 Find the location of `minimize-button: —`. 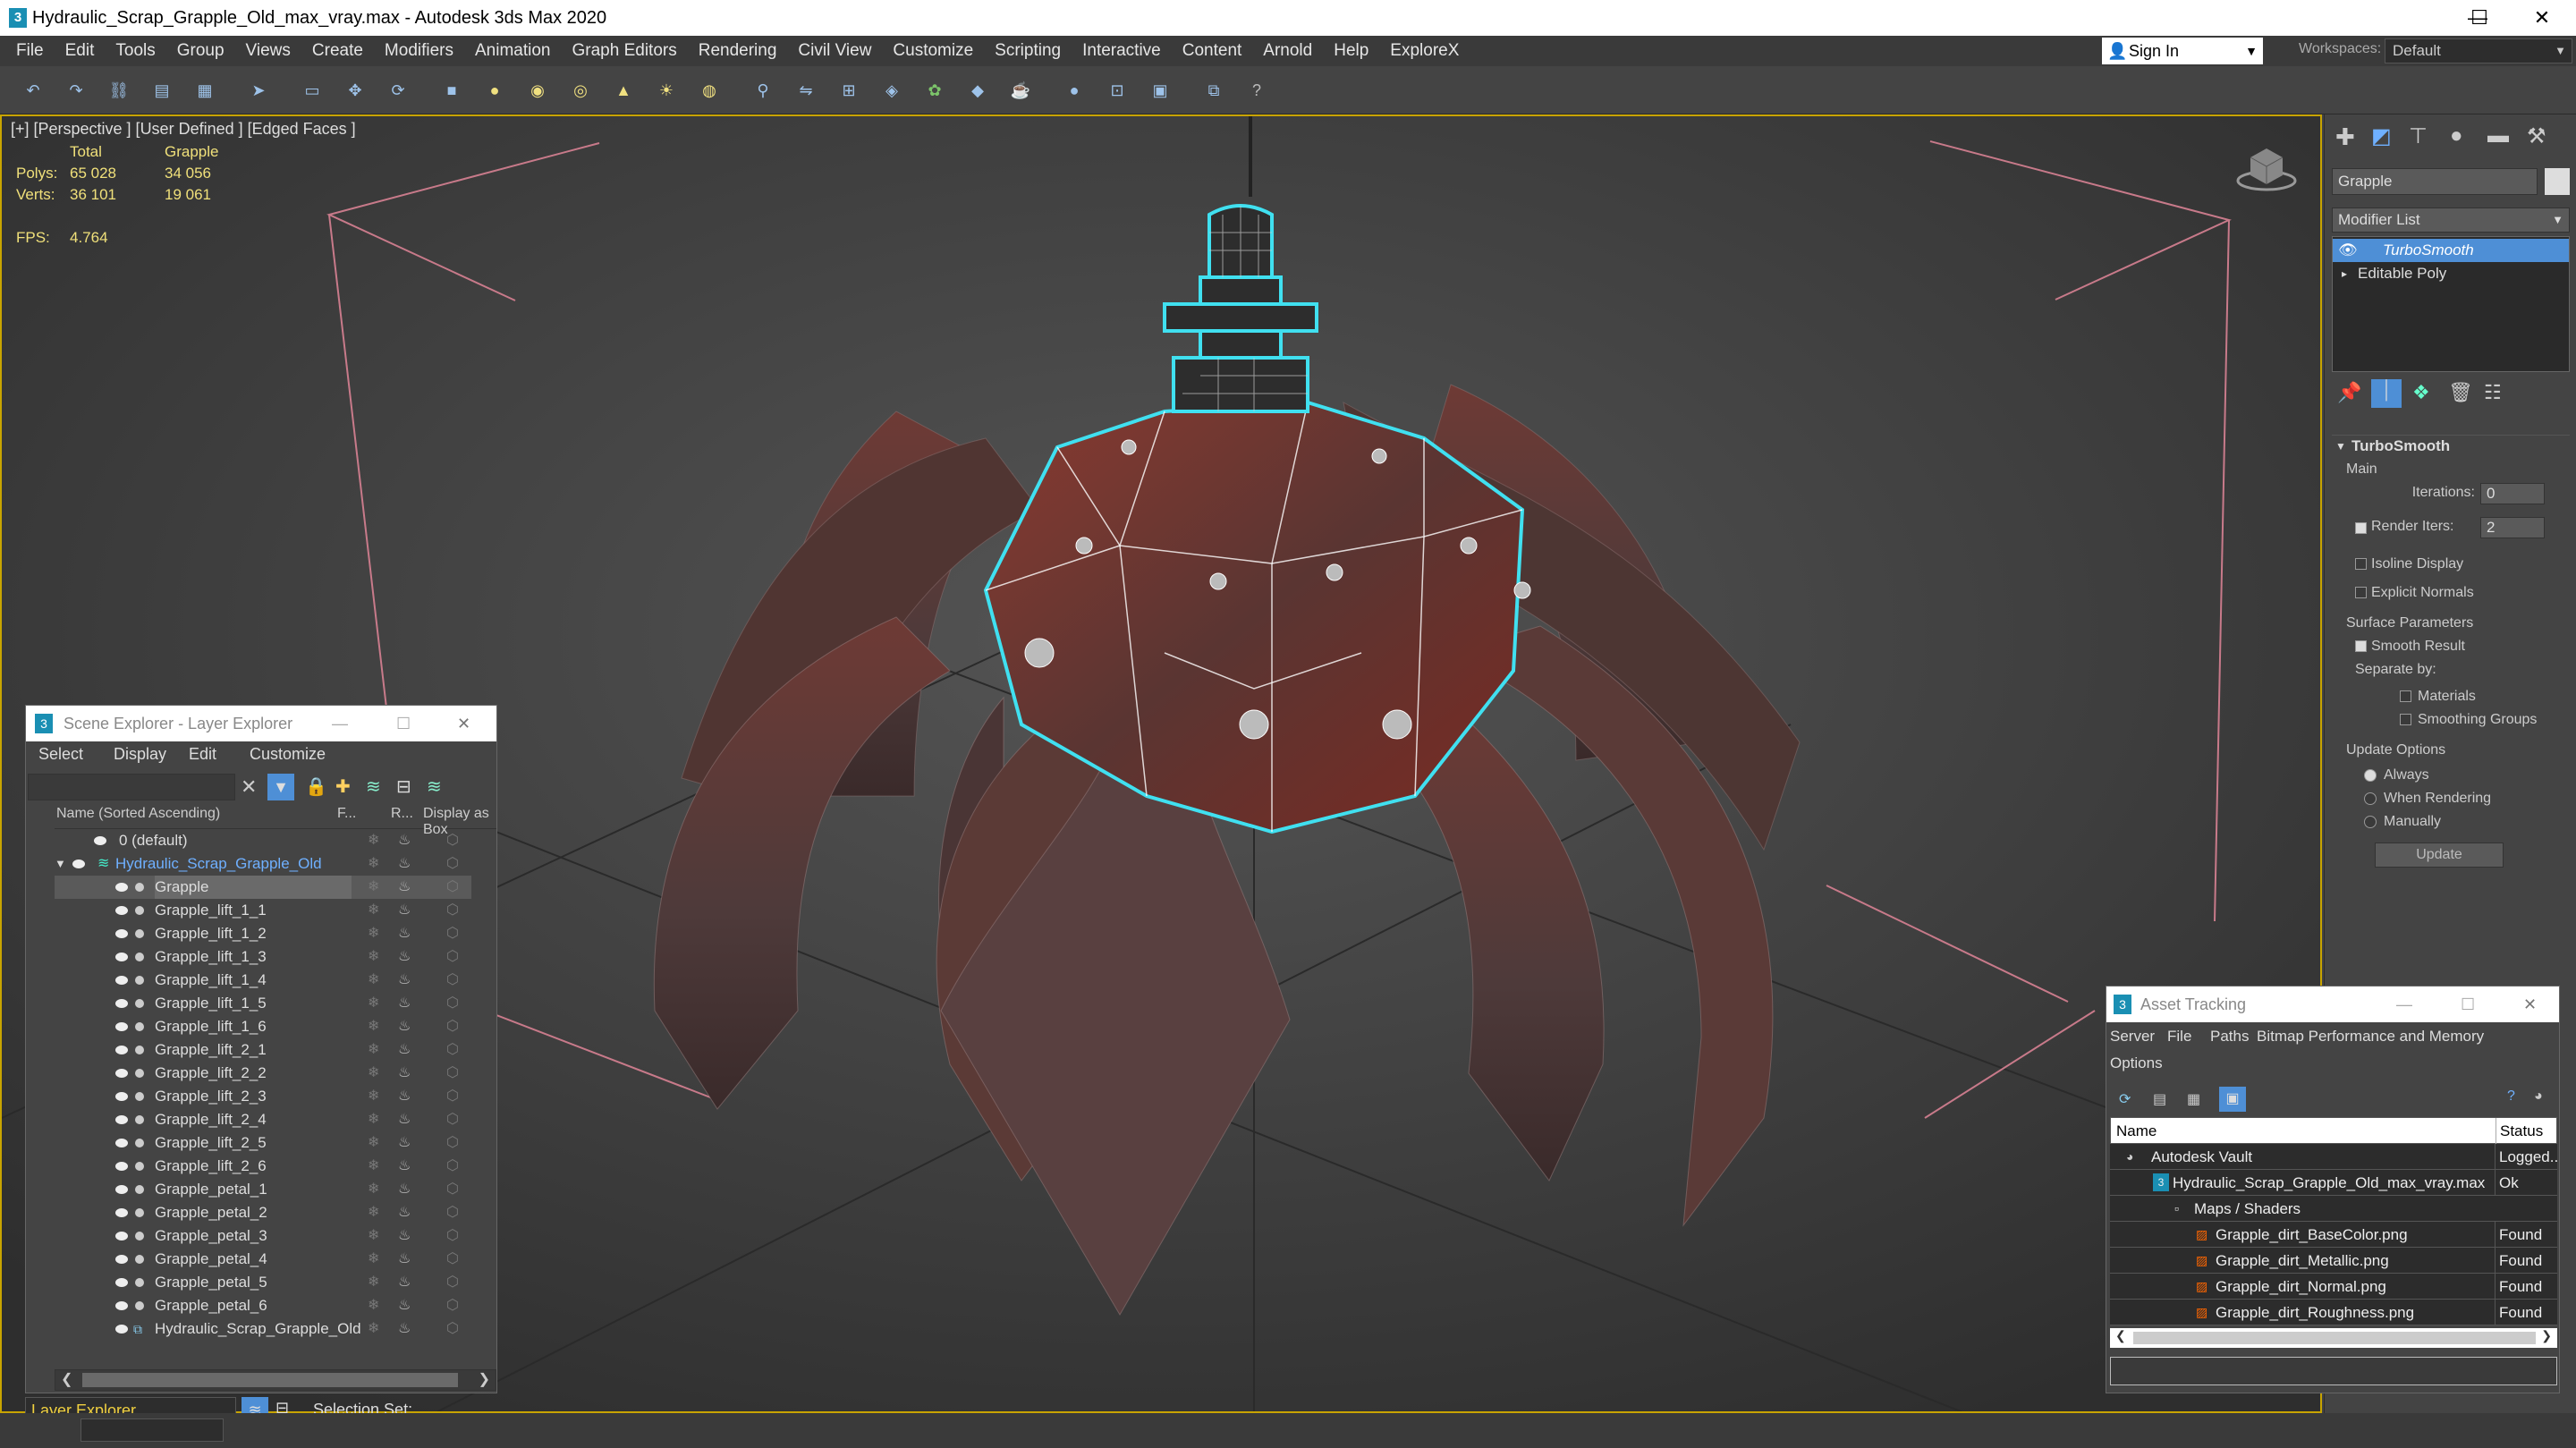

minimize-button: — is located at coordinates (2404, 1005).